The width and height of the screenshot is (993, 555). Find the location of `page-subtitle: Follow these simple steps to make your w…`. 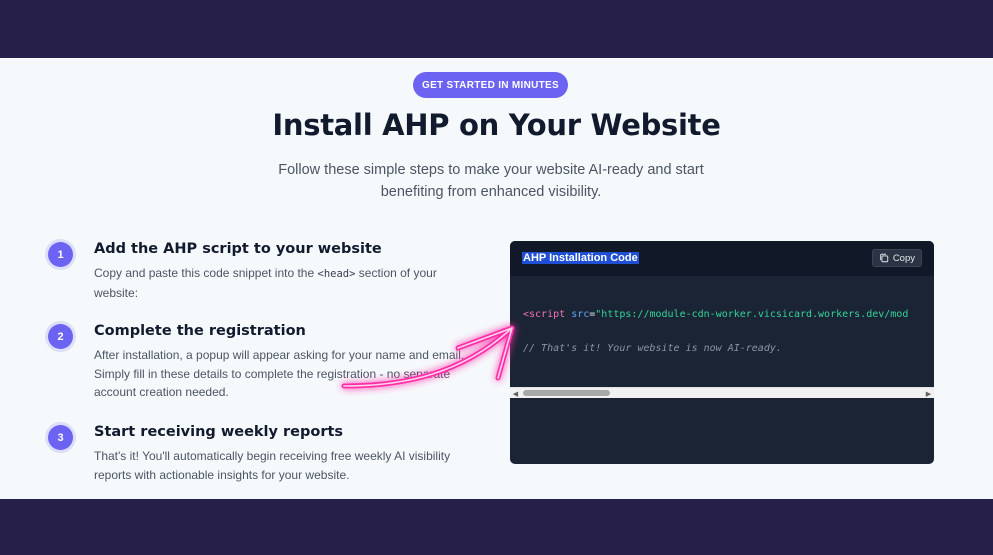

page-subtitle: Follow these simple steps to make your w… is located at coordinates (491, 181).